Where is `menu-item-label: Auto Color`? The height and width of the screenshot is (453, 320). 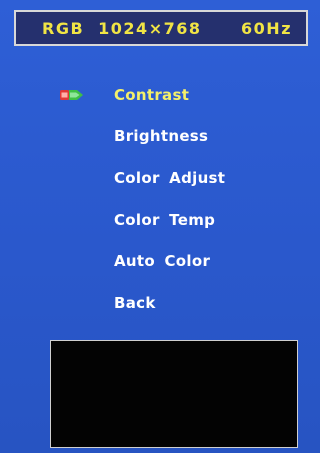
menu-item-label: Auto Color is located at coordinates (162, 261).